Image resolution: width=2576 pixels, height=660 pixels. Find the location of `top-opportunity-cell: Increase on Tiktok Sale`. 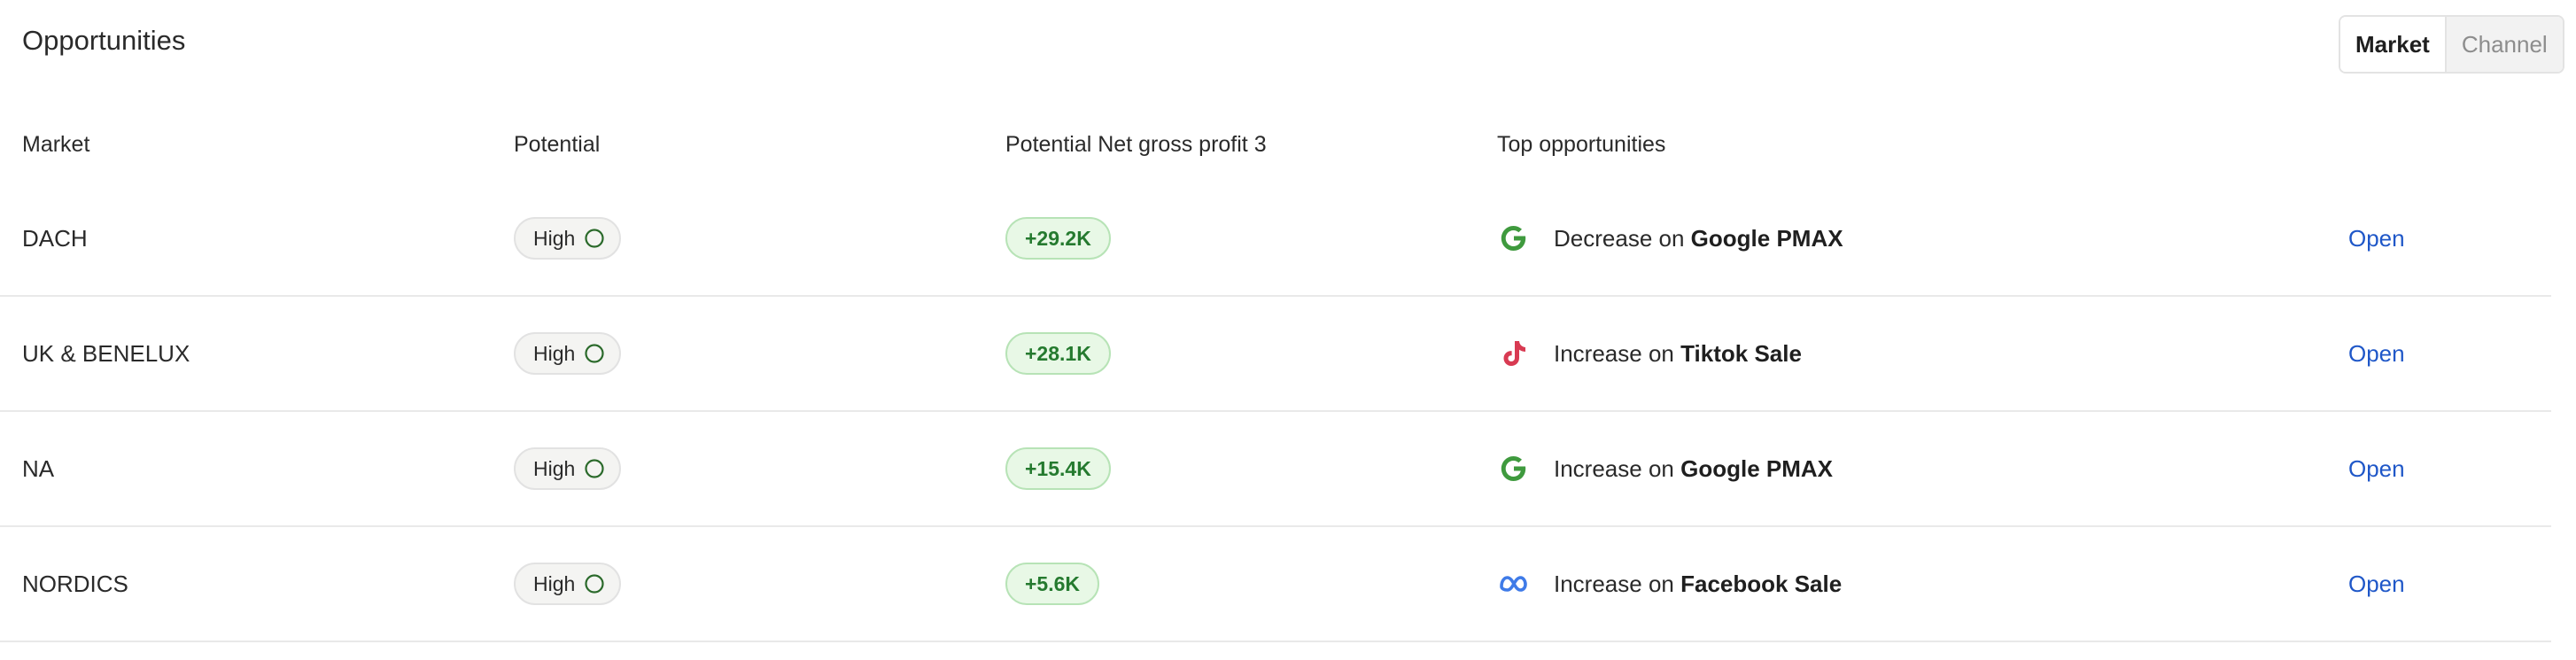

top-opportunity-cell: Increase on Tiktok Sale is located at coordinates (1649, 354).